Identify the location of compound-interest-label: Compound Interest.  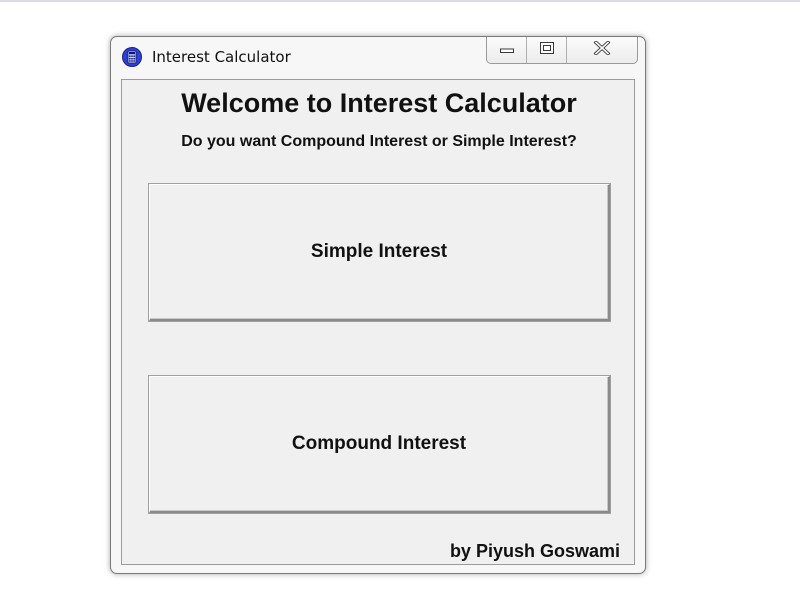
(379, 443).